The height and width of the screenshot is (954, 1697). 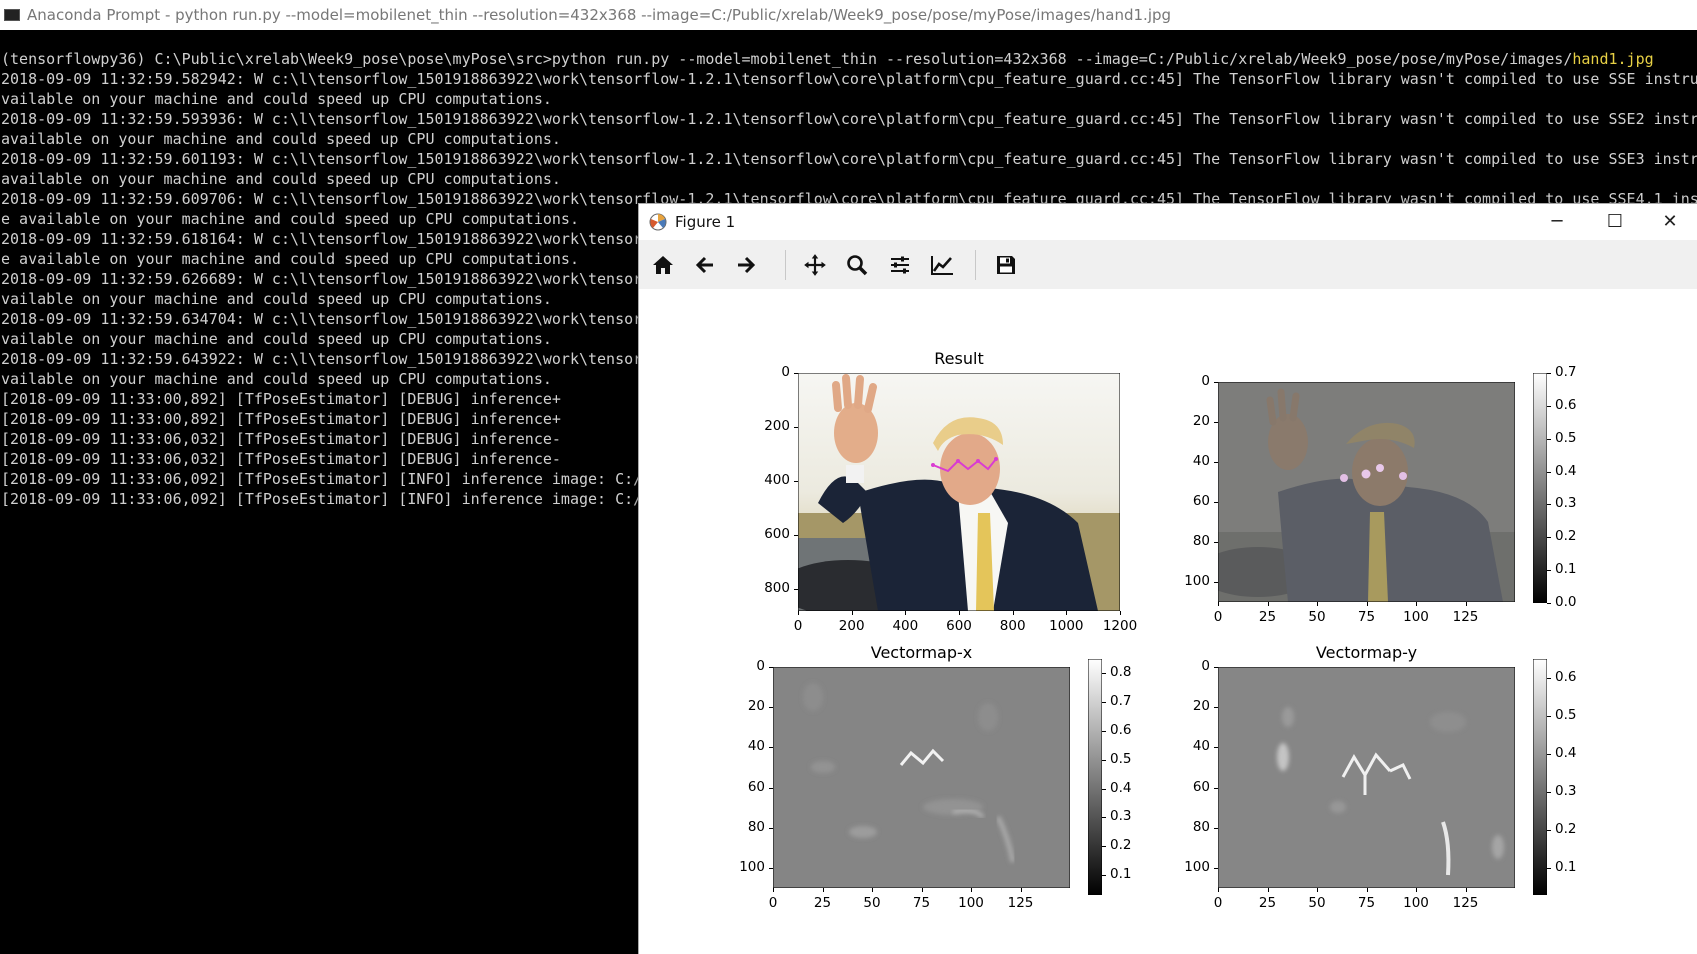 What do you see at coordinates (857, 265) in the screenshot?
I see `zoom-button` at bounding box center [857, 265].